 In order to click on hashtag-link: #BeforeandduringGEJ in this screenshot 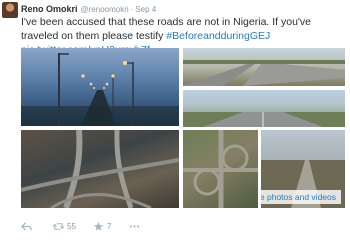, I will do `click(218, 36)`.